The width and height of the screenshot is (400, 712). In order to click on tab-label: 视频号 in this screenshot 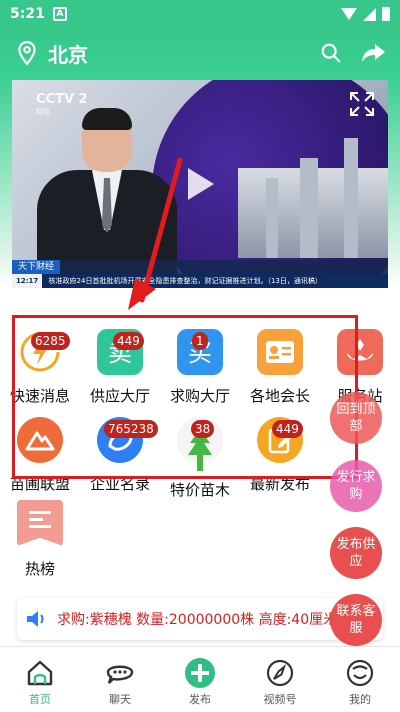, I will do `click(280, 699)`.